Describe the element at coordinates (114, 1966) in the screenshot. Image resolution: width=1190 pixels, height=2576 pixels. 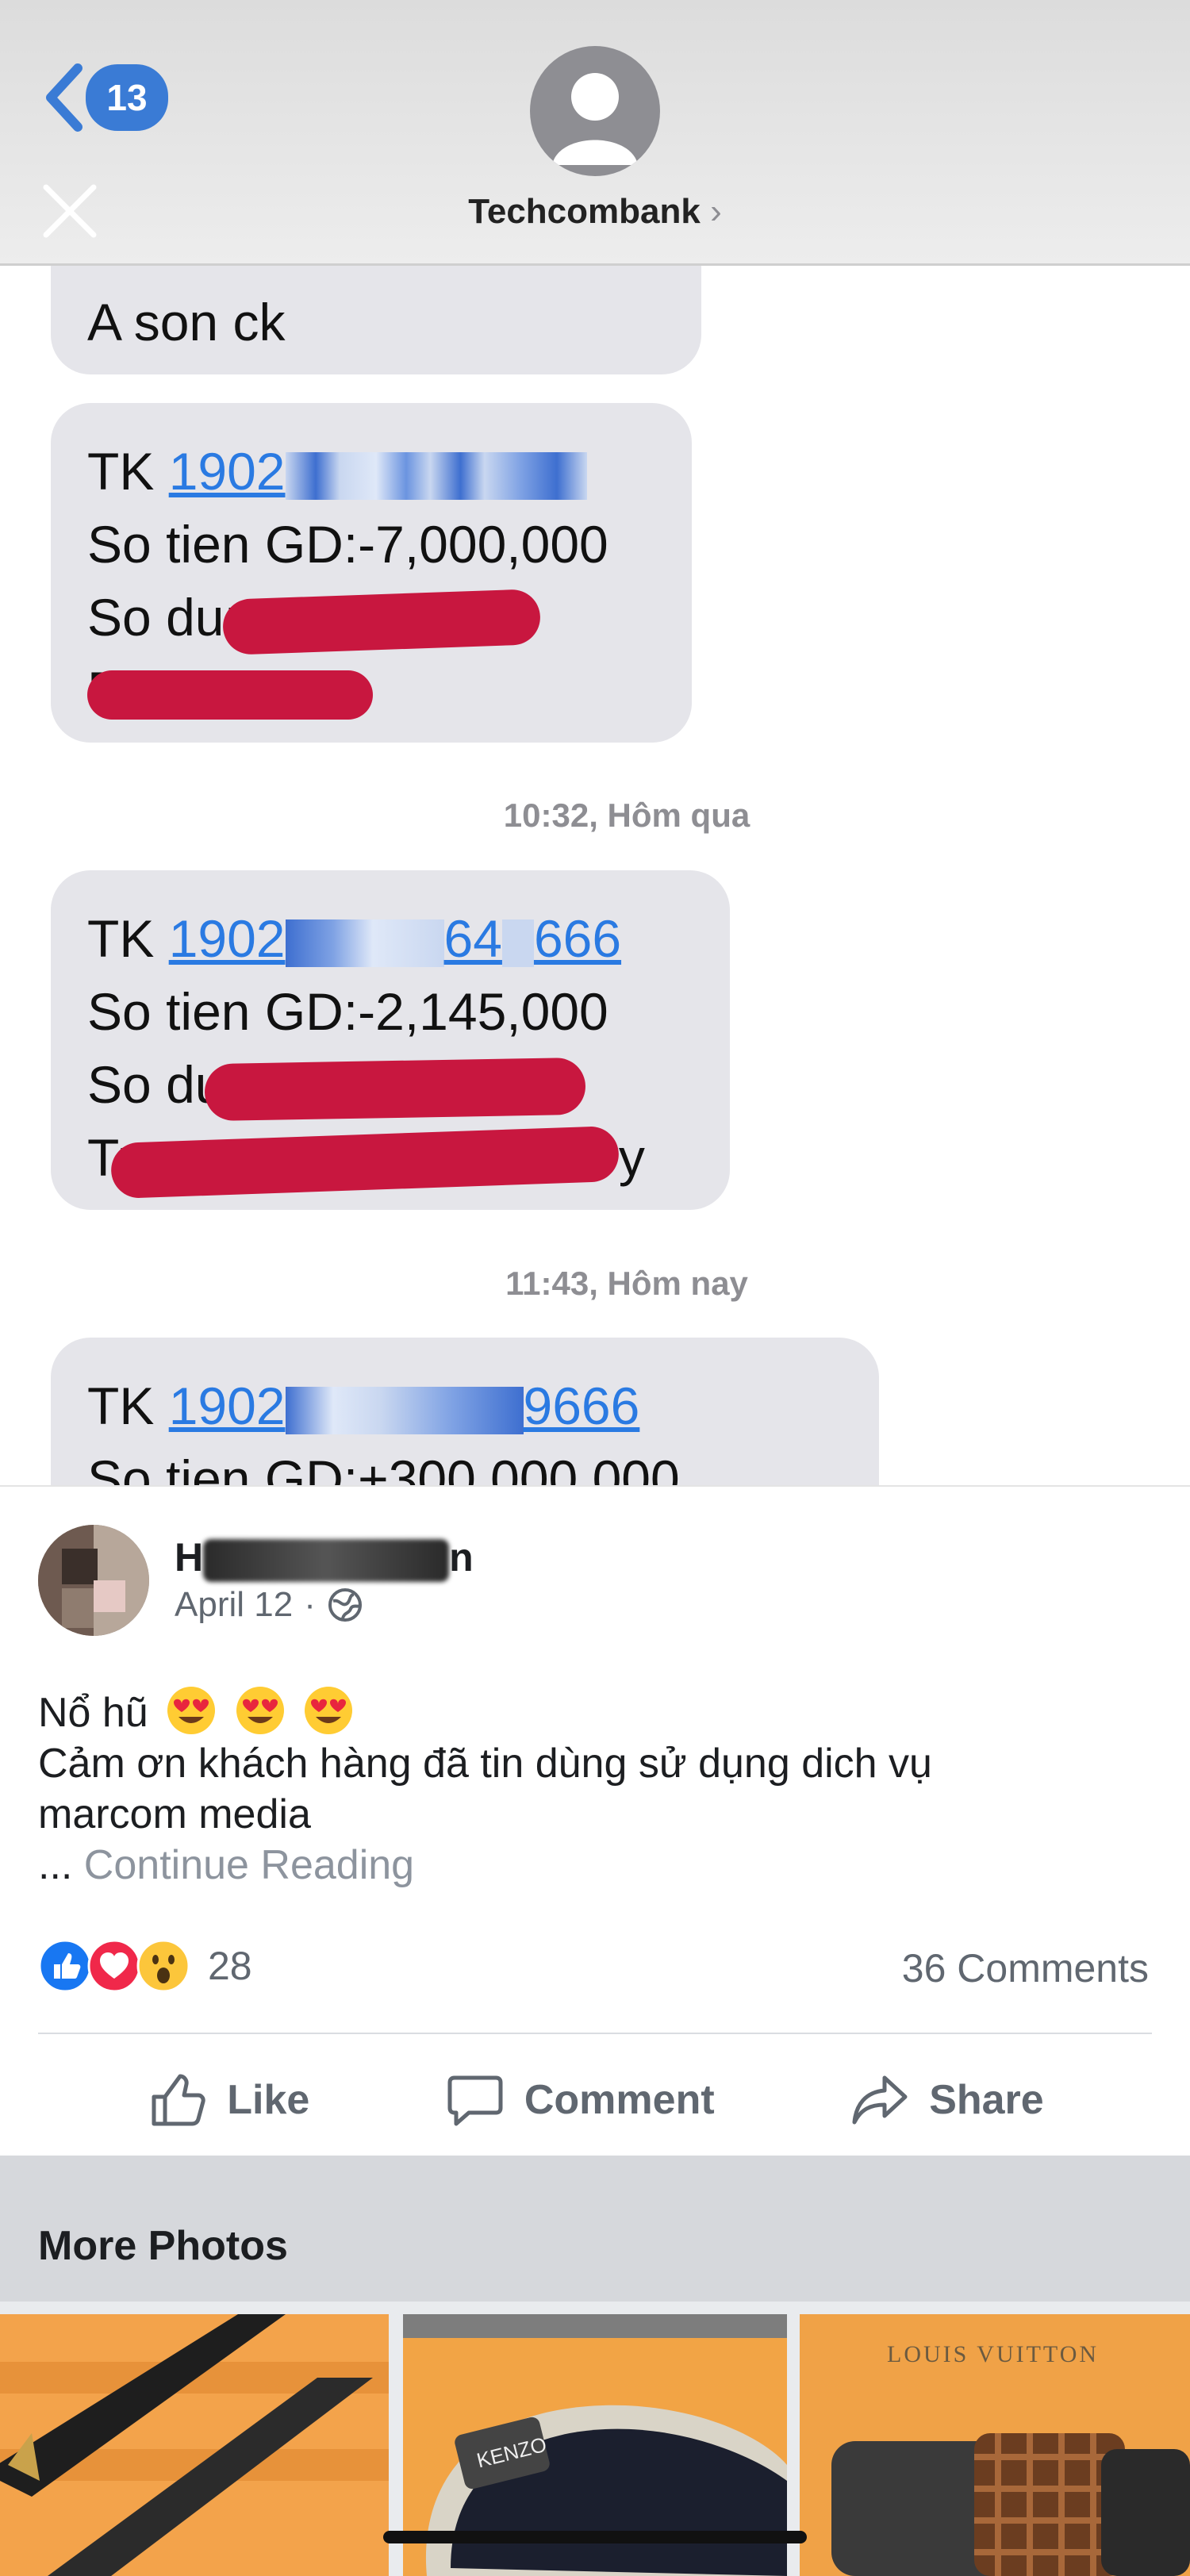
I see `love-reaction-icon` at that location.